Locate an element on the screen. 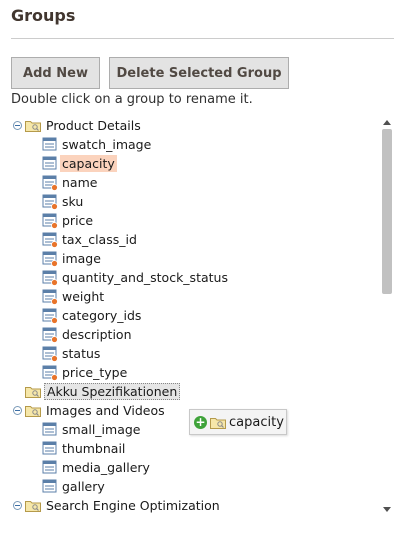  tree-attribute-label: price_type is located at coordinates (94, 372).